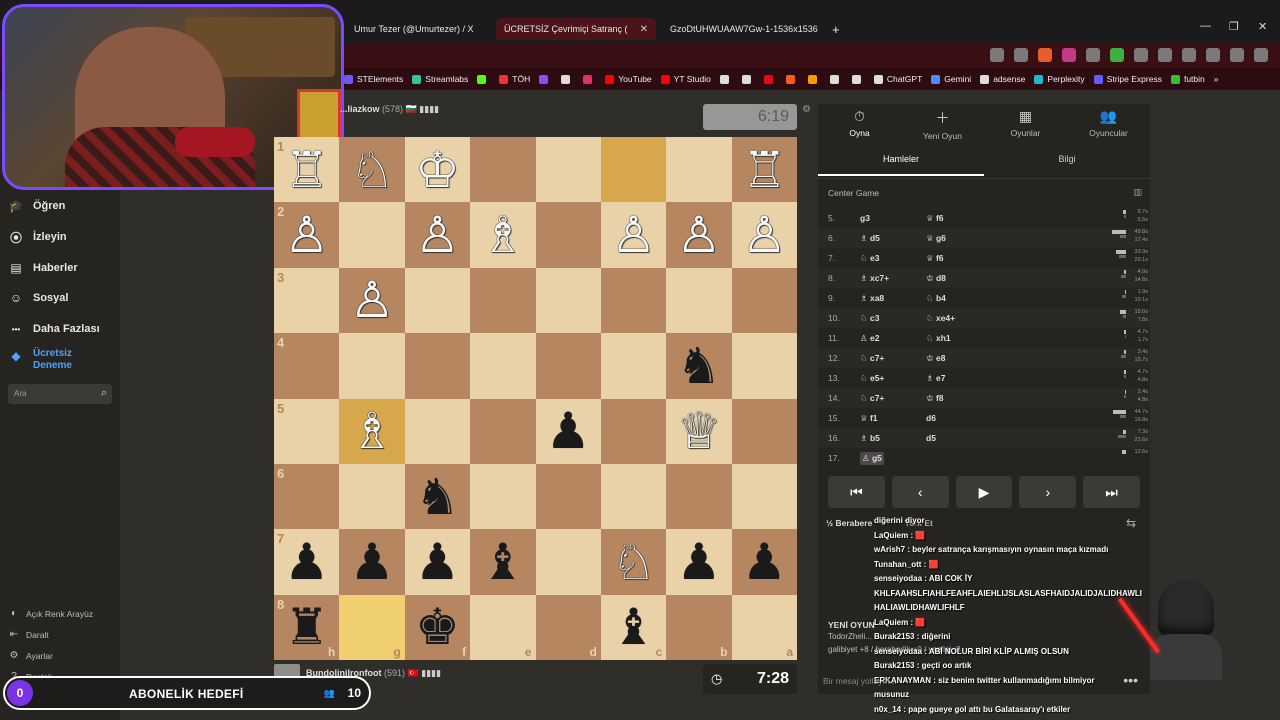 The image size is (1280, 720). I want to click on move-row: 8. ♗ xc7+ ♔ d8 4.9s 14.8s, so click(984, 278).